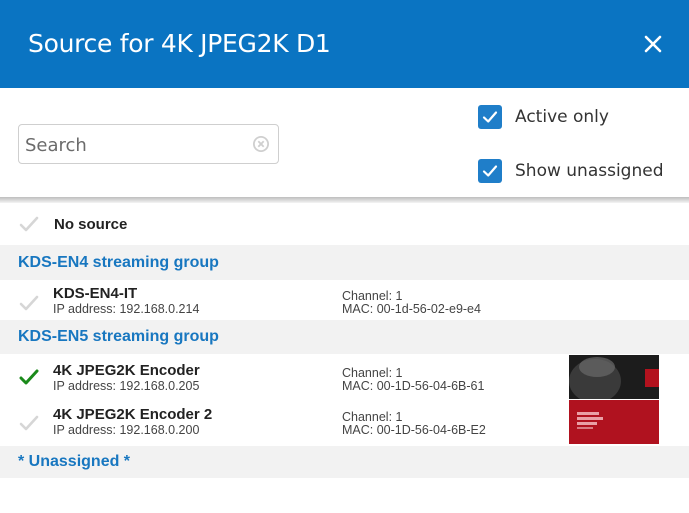 The height and width of the screenshot is (513, 689). Describe the element at coordinates (344, 224) in the screenshot. I see `no-source-item: No source` at that location.